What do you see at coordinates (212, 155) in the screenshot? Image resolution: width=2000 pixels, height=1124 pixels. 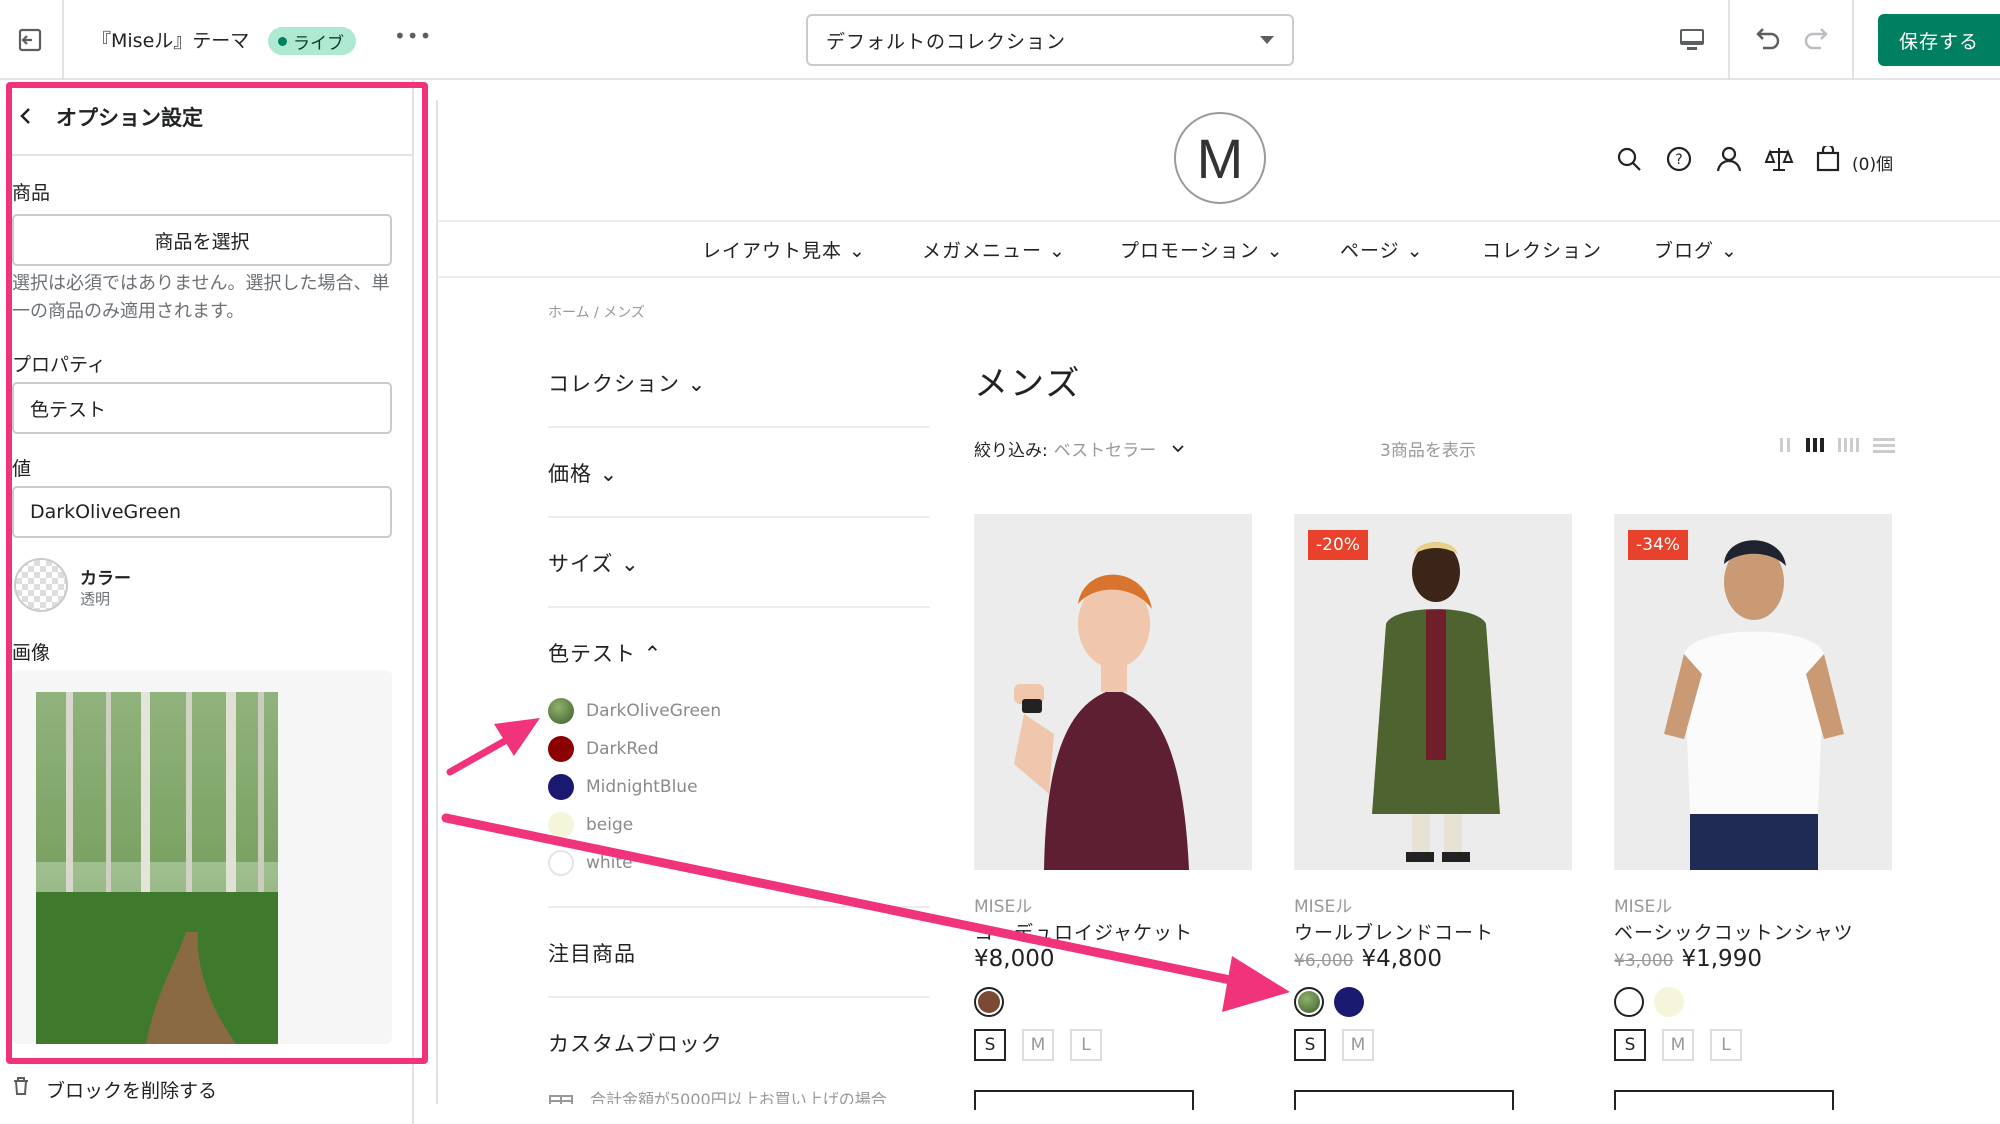 I see `divider` at bounding box center [212, 155].